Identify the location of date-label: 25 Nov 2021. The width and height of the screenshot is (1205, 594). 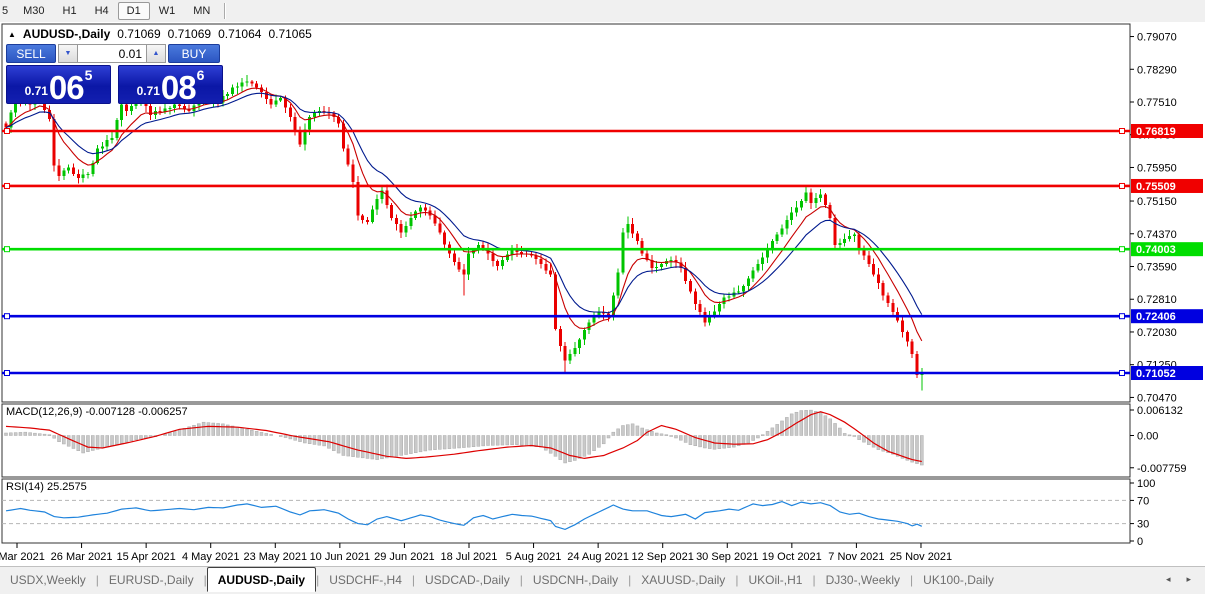
(921, 557).